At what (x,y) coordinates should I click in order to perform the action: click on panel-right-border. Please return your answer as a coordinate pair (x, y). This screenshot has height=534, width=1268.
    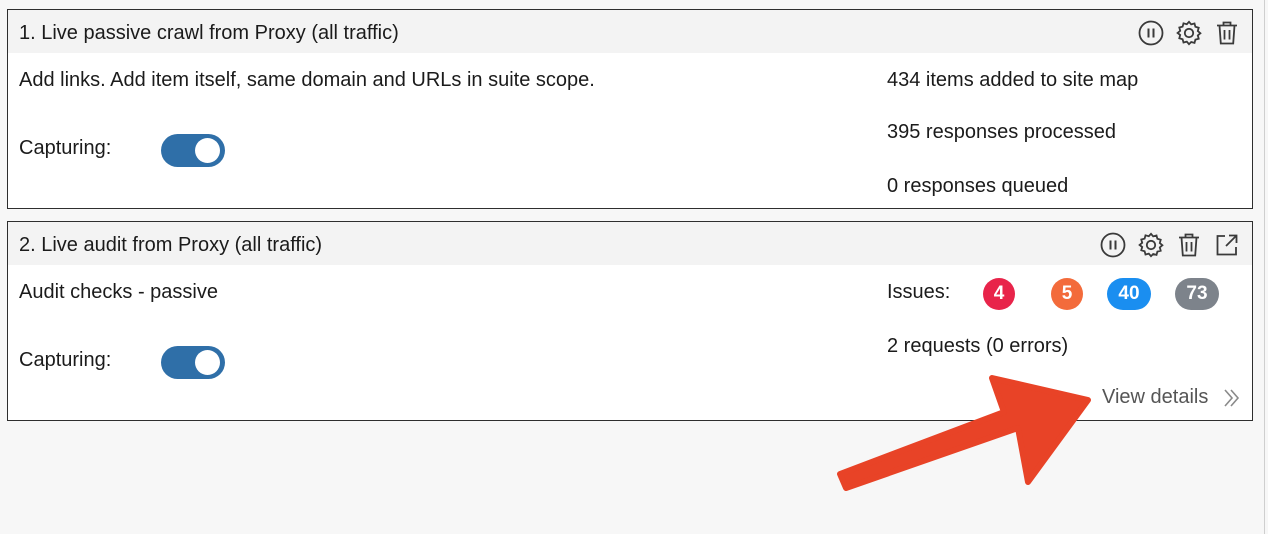
    Looking at the image, I should click on (1264, 267).